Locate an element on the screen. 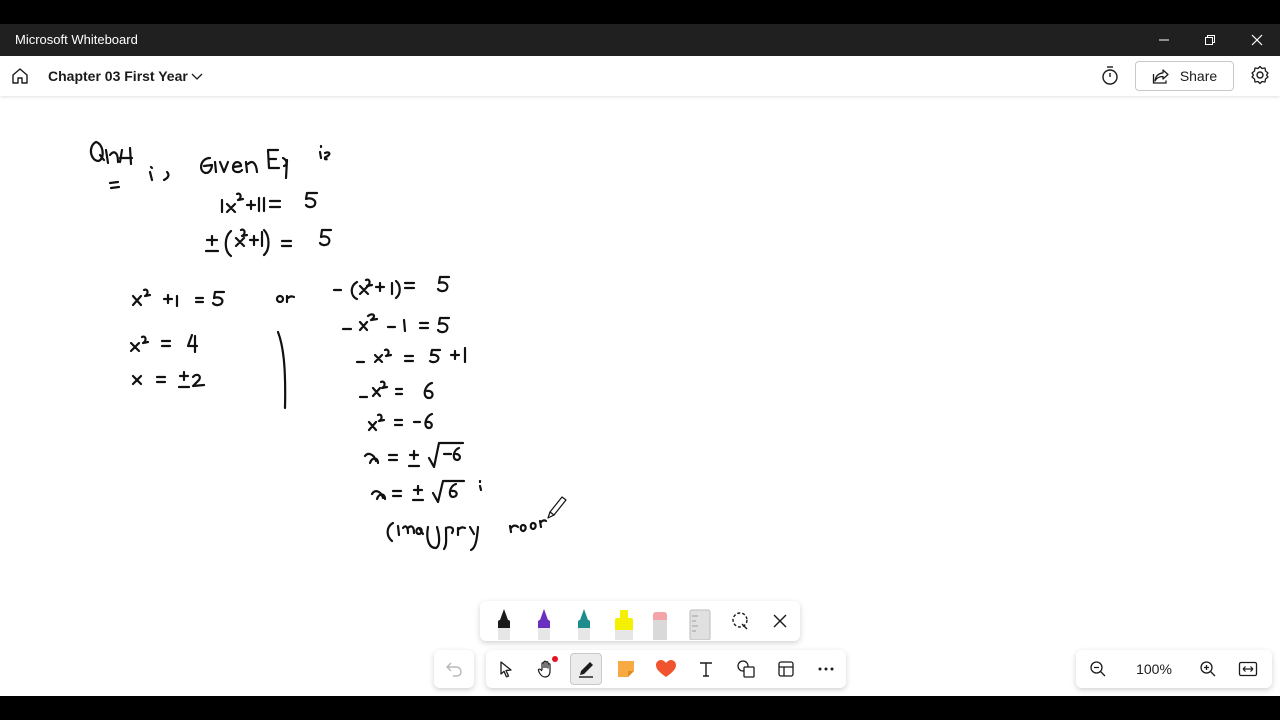 The height and width of the screenshot is (720, 1280). hand-icon is located at coordinates (544, 669).